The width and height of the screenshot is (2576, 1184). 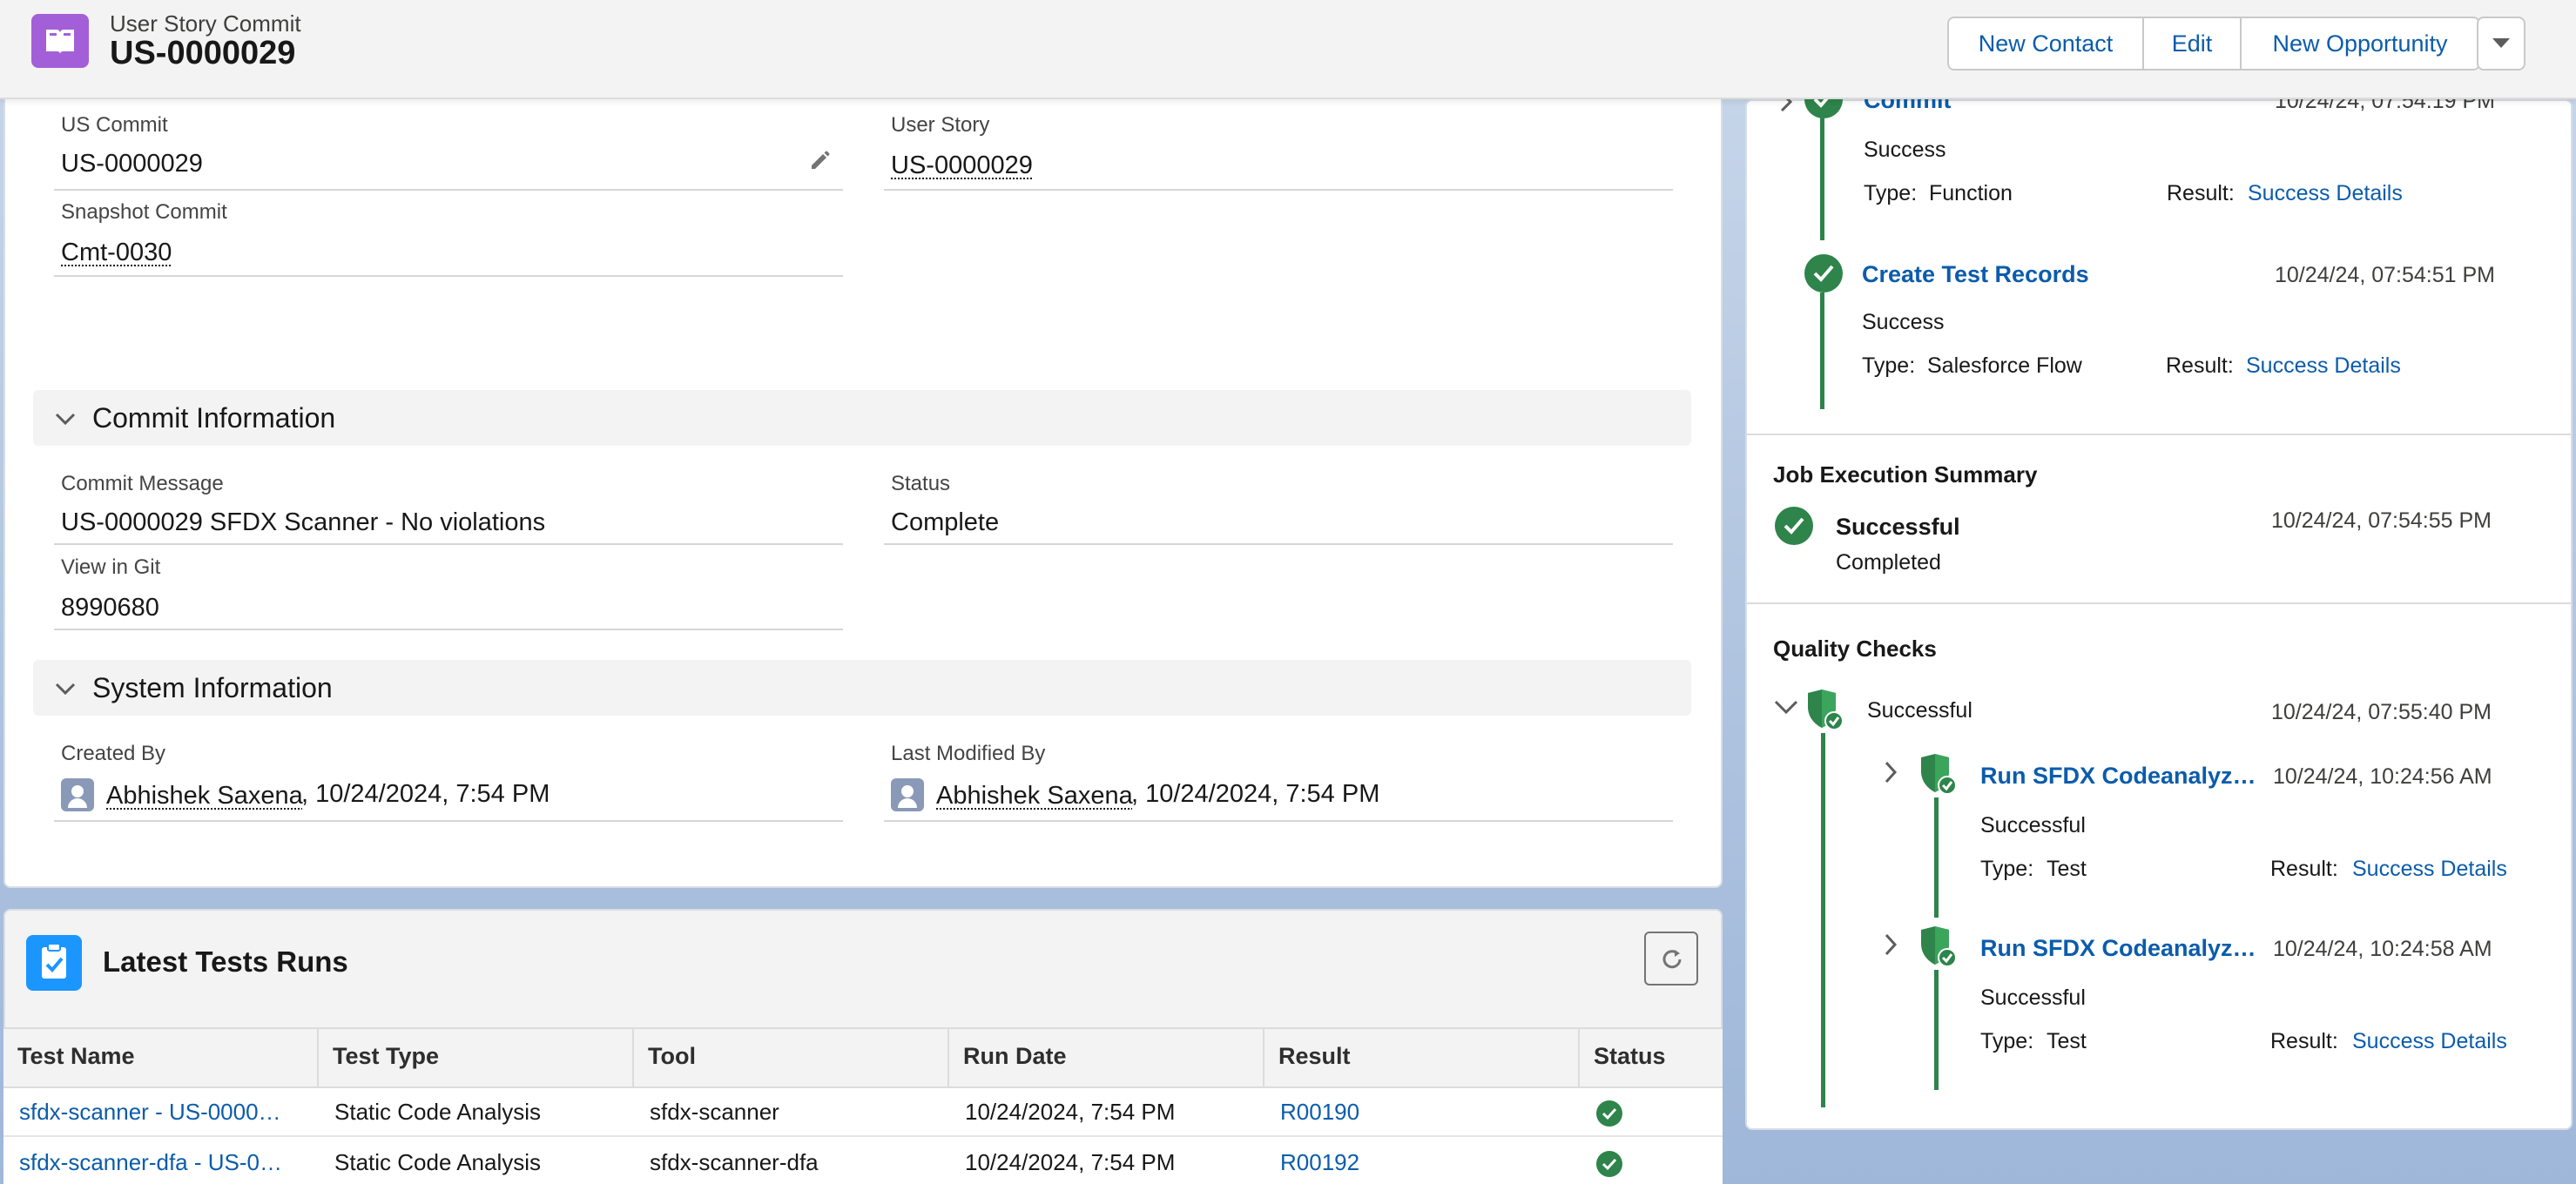 What do you see at coordinates (2360, 43) in the screenshot?
I see `new-opportunity-button: New Opportunity` at bounding box center [2360, 43].